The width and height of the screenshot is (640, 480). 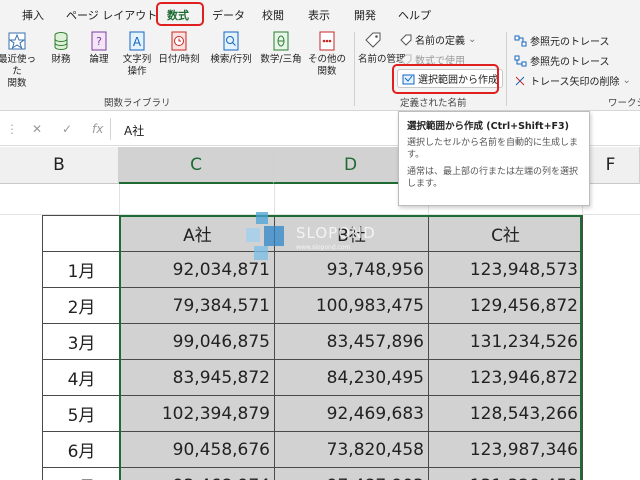 I want to click on tooltip-text: 通常は、最上部の行または左端の列を選択します。, so click(x=493, y=178).